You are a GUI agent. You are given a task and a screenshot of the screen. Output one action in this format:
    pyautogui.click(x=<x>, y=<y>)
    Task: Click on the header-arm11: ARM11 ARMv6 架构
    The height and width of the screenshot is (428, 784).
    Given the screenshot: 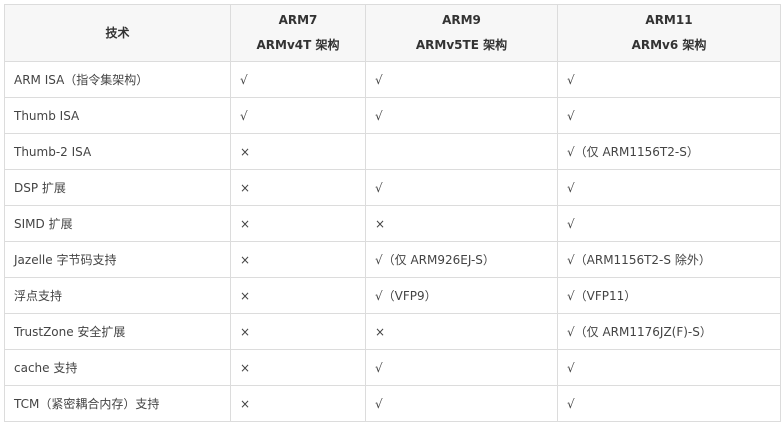 What is the action you would take?
    pyautogui.click(x=669, y=33)
    